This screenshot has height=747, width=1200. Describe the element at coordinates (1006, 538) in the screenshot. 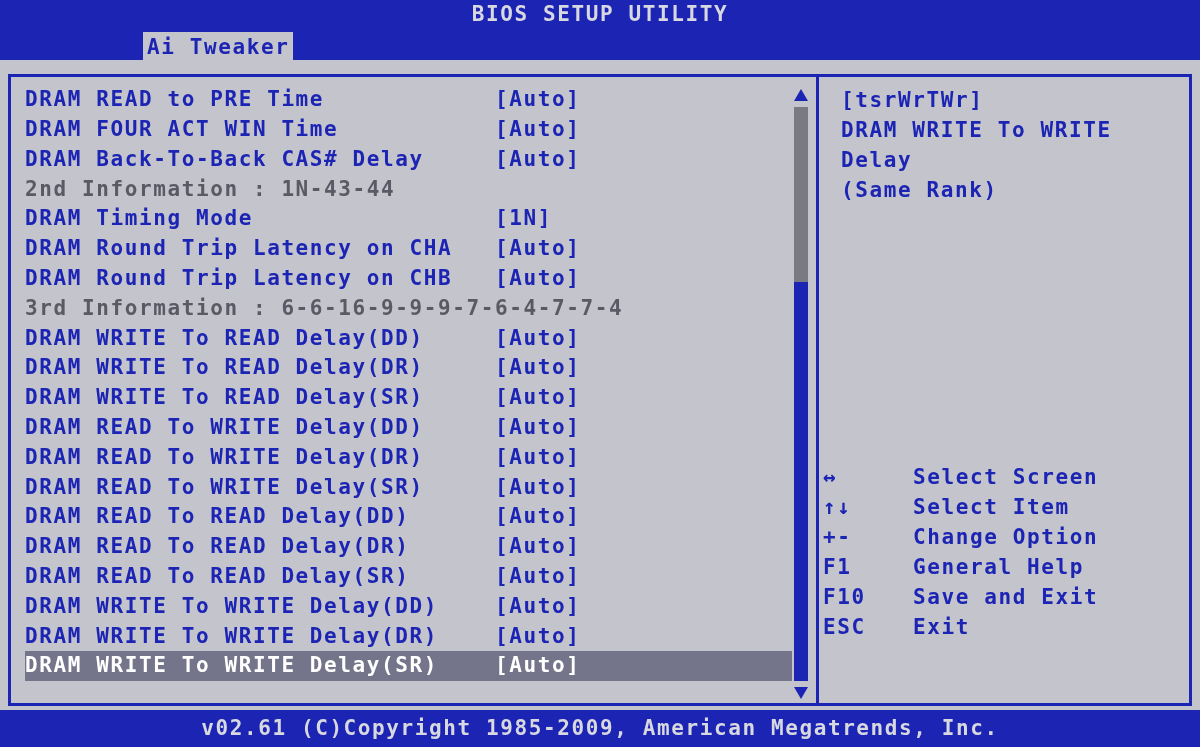

I see `key-action: Change Option` at that location.